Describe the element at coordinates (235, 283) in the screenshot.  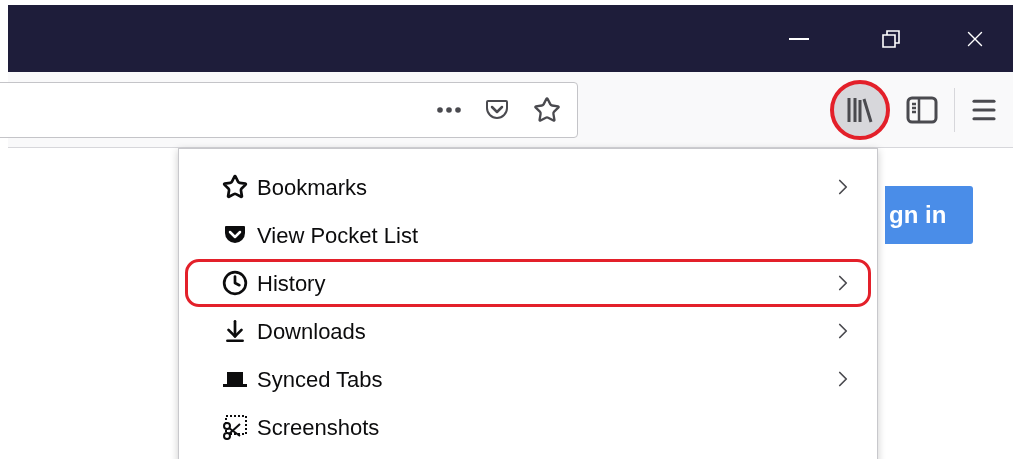
I see `clock-icon` at that location.